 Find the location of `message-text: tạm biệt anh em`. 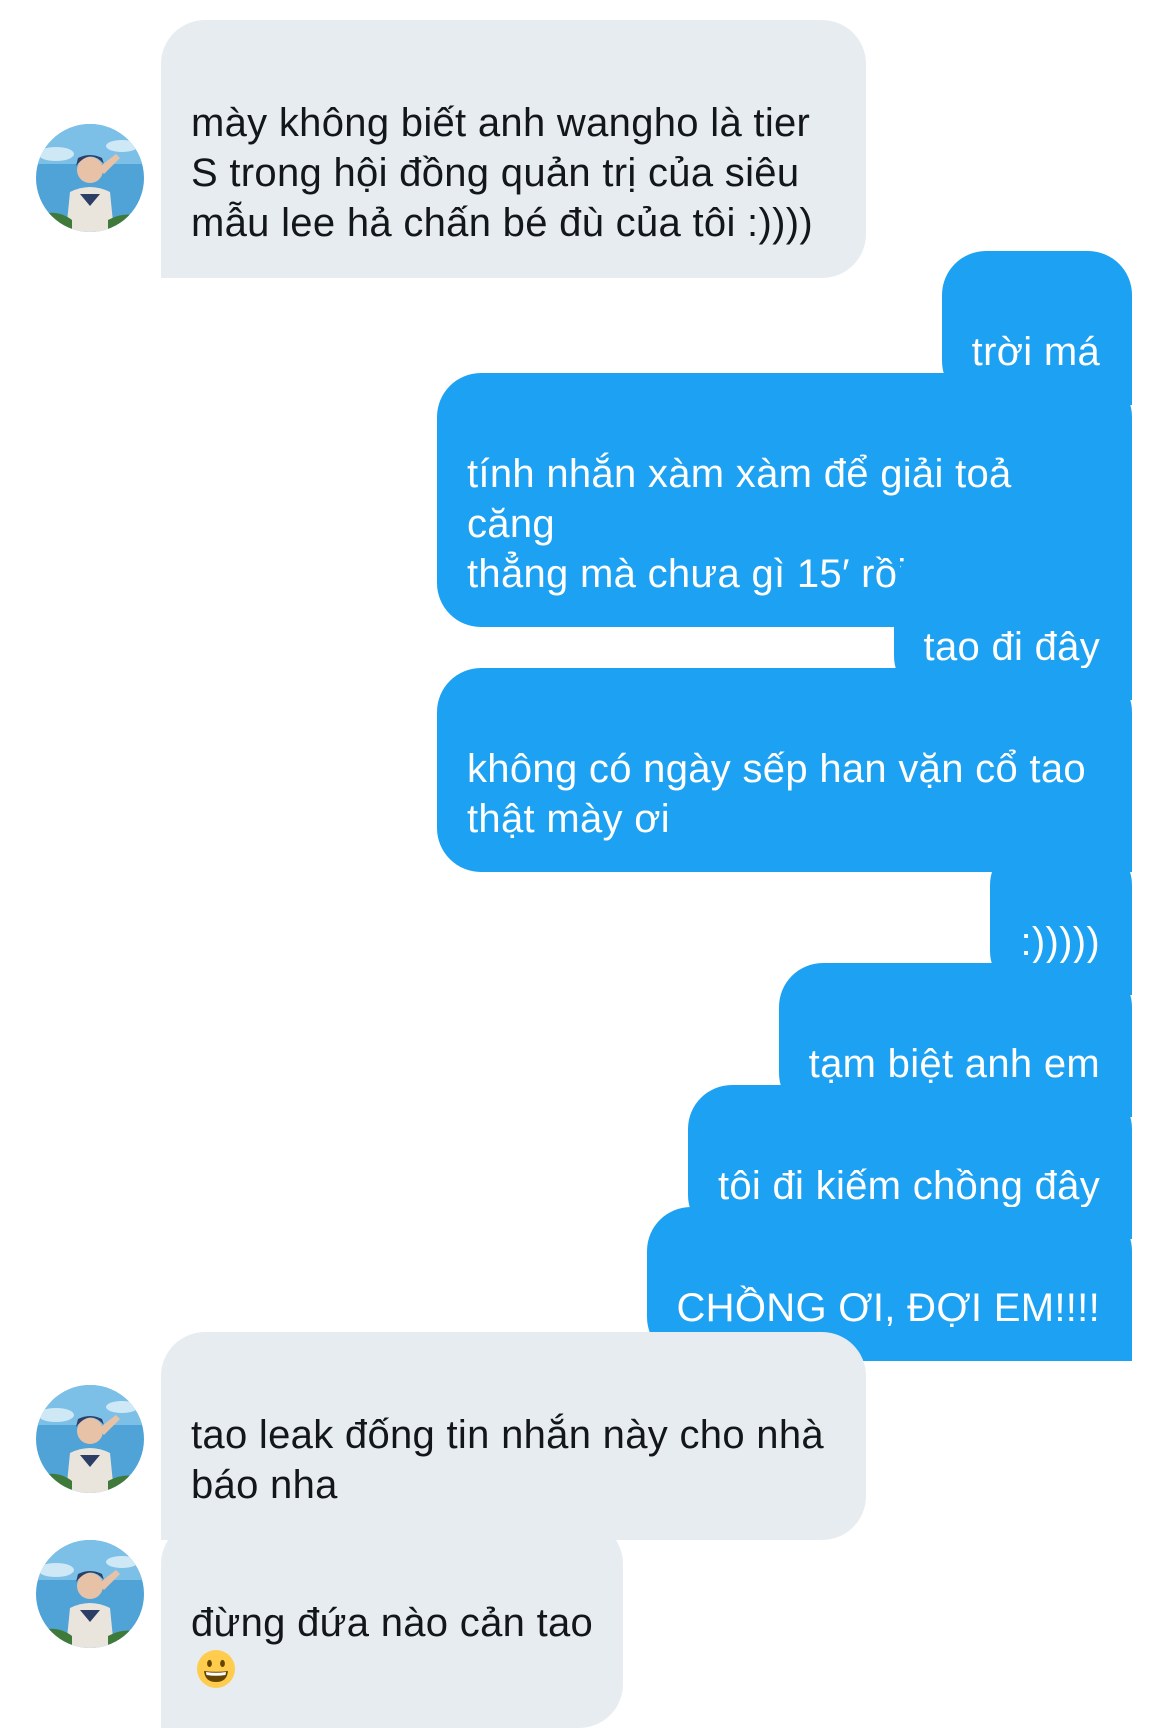

message-text: tạm biệt anh em is located at coordinates (954, 1064).